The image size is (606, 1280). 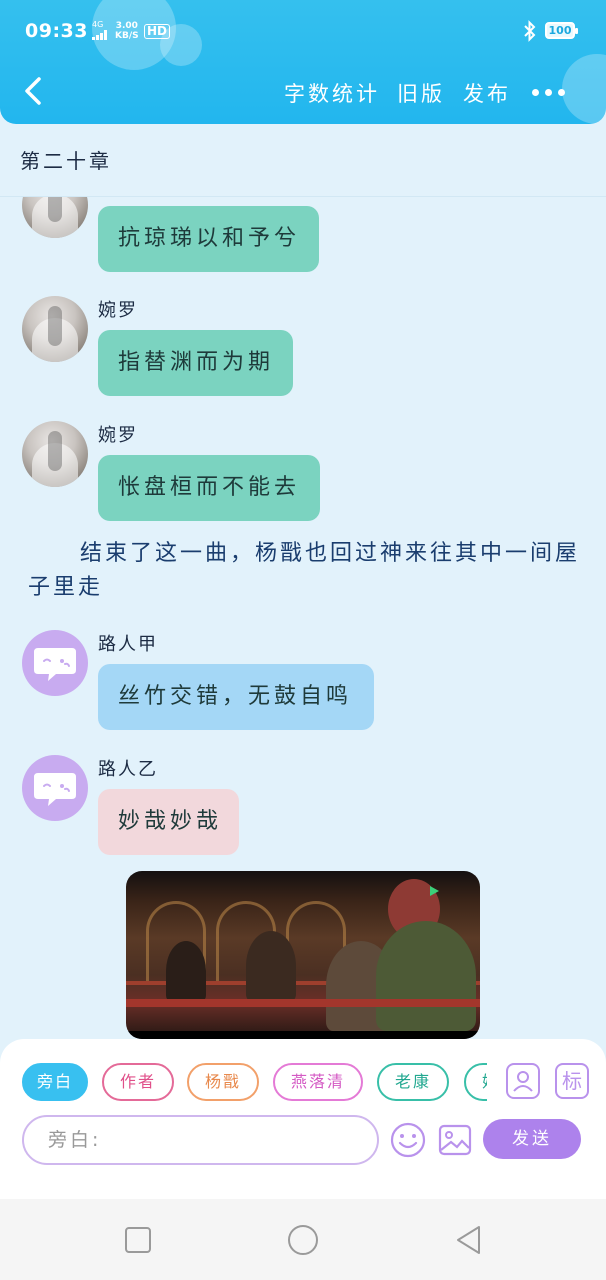 What do you see at coordinates (475, 1082) in the screenshot?
I see `role-chip-more: 妙` at bounding box center [475, 1082].